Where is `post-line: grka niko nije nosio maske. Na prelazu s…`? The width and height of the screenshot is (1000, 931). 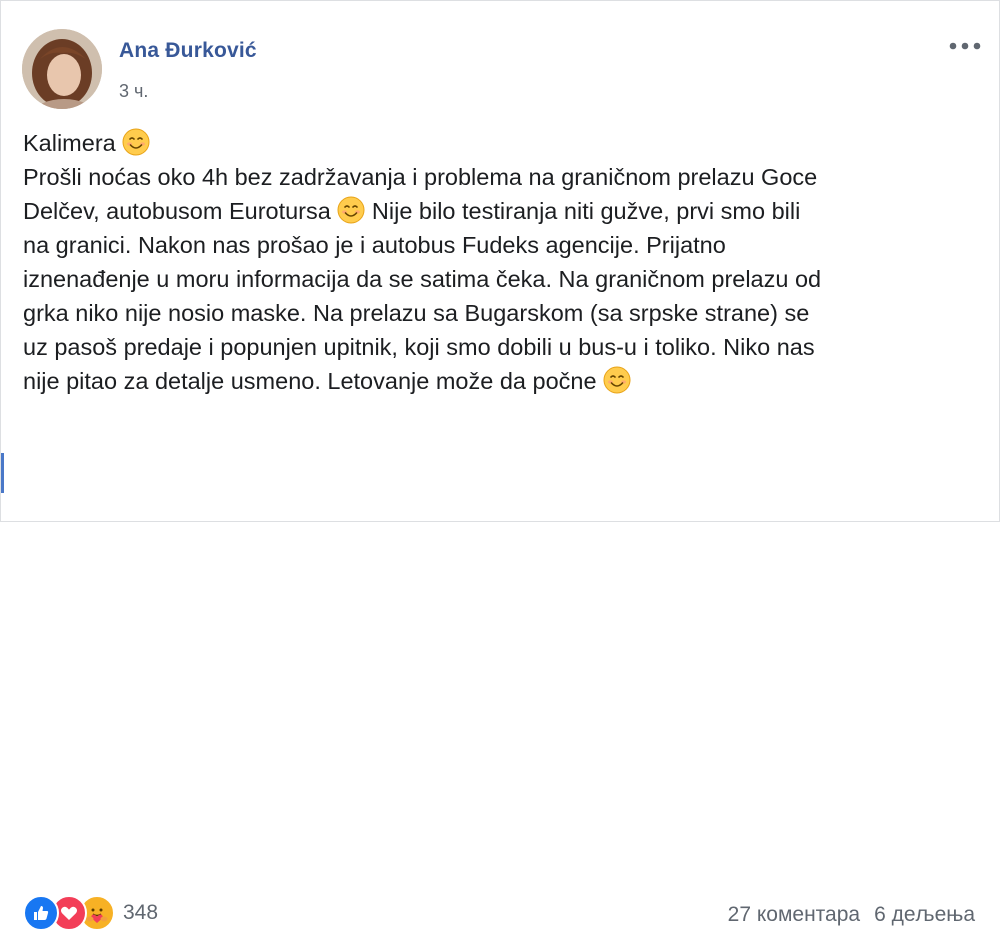
post-line: grka niko nije nosio maske. Na prelazu s… is located at coordinates (416, 313).